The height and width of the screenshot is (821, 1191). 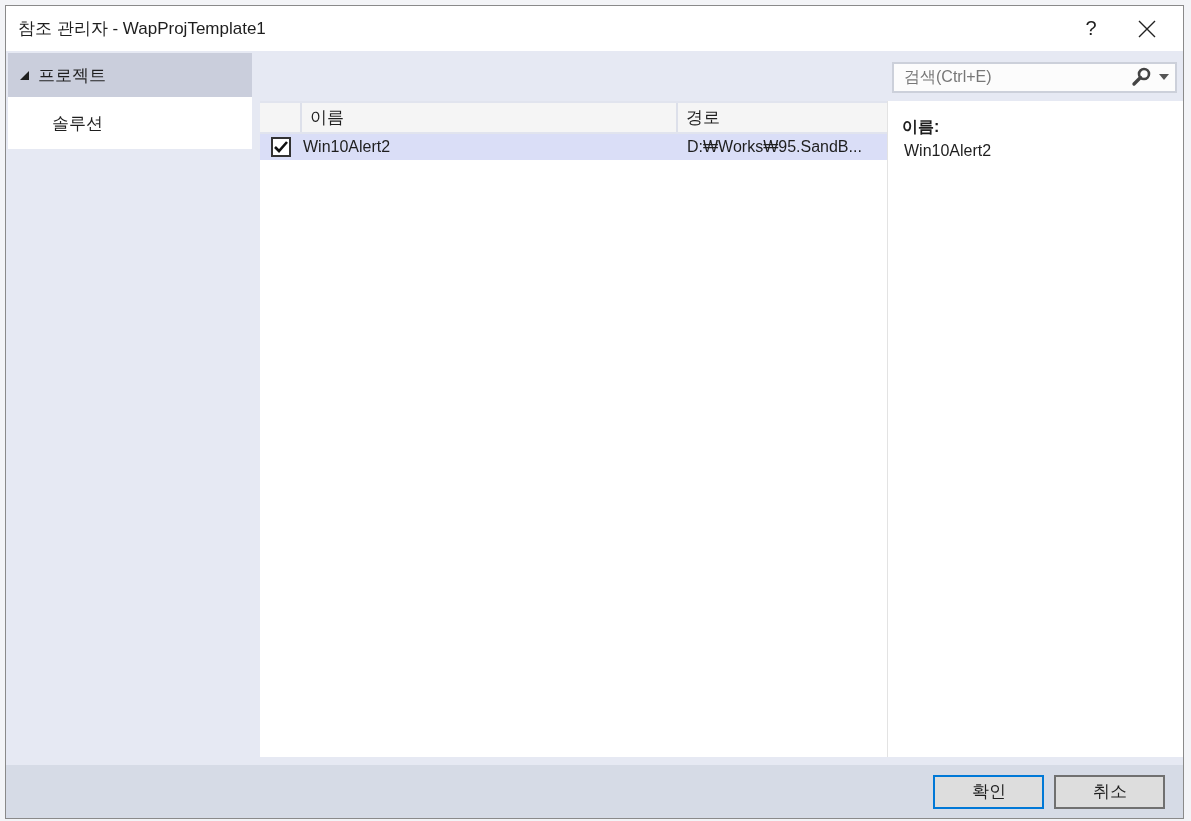 I want to click on checkbox, so click(x=281, y=147).